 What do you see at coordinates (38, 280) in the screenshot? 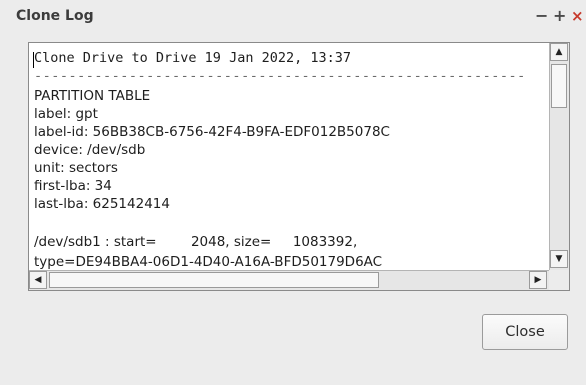
I see `scroll-left-arrow-icon: ◀` at bounding box center [38, 280].